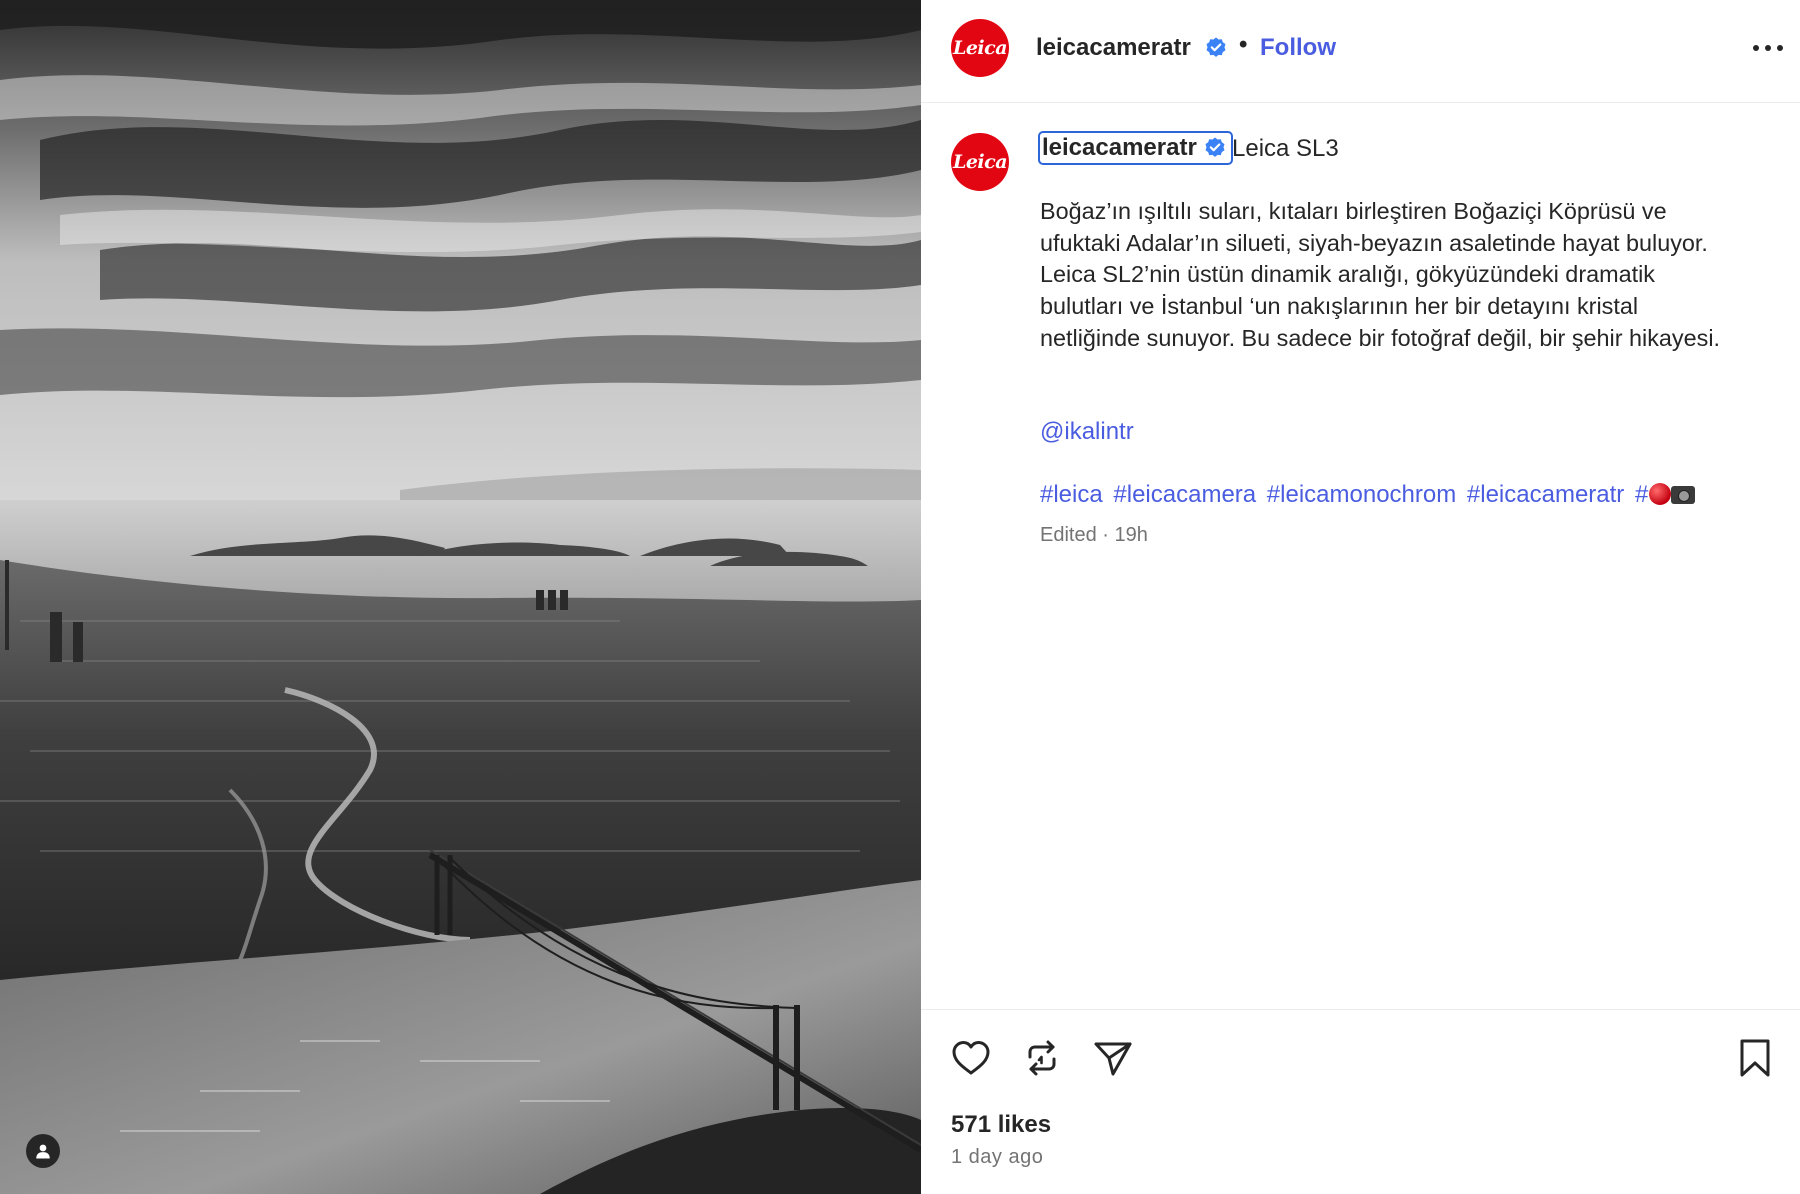  What do you see at coordinates (1298, 48) in the screenshot?
I see `follow-button: Follow` at bounding box center [1298, 48].